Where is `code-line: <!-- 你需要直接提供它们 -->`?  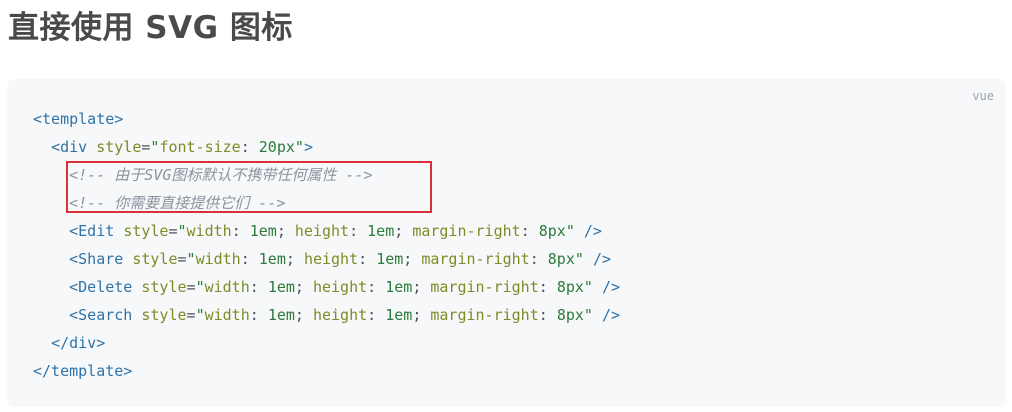 code-line: <!-- 你需要直接提供它们 --> is located at coordinates (326, 203).